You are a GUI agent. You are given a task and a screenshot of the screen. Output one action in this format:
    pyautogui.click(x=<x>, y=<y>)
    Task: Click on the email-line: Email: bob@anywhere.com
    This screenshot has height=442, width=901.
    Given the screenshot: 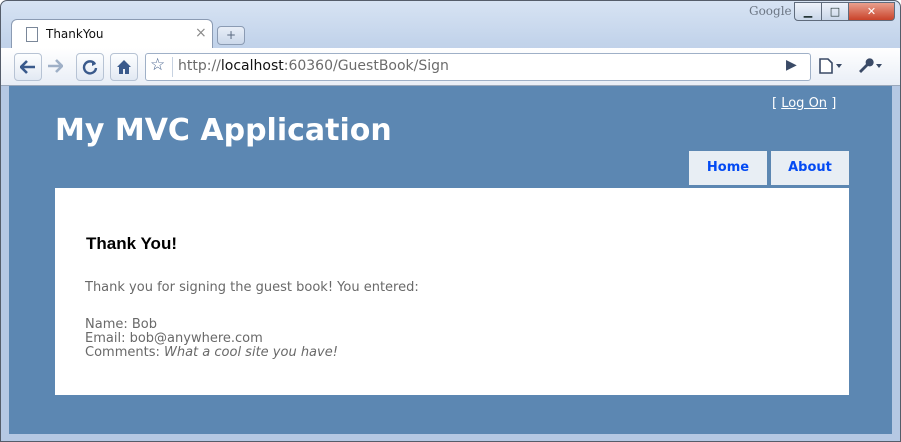 What is the action you would take?
    pyautogui.click(x=211, y=339)
    